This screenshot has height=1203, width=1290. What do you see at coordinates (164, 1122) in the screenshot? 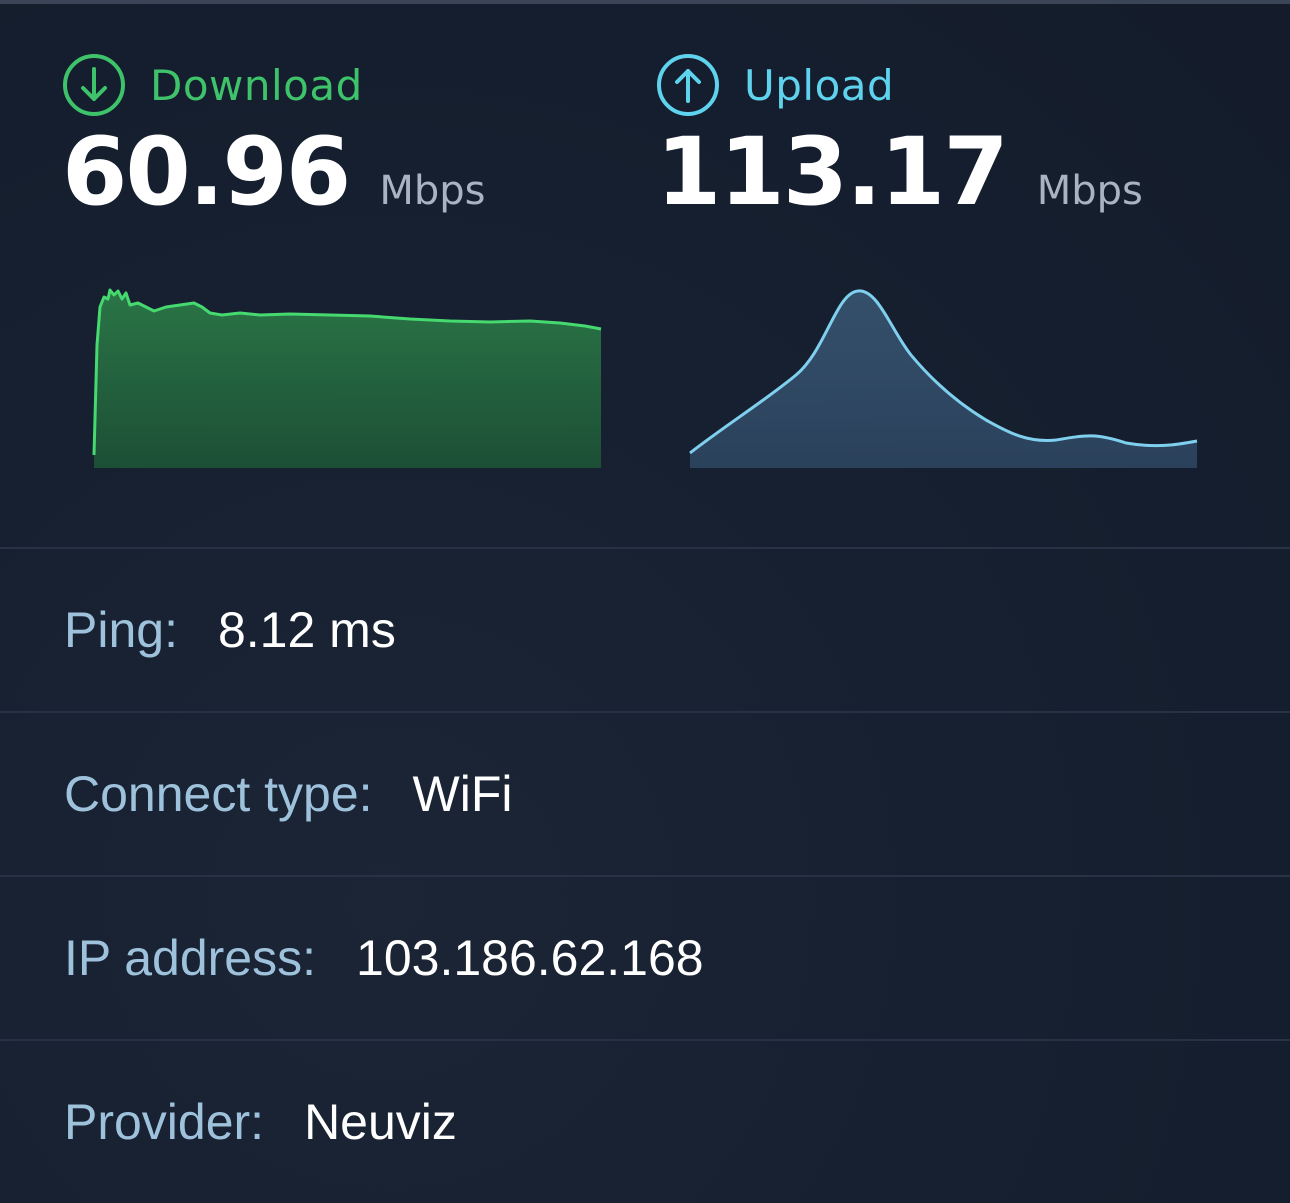
I see `provider-label: Provider:` at bounding box center [164, 1122].